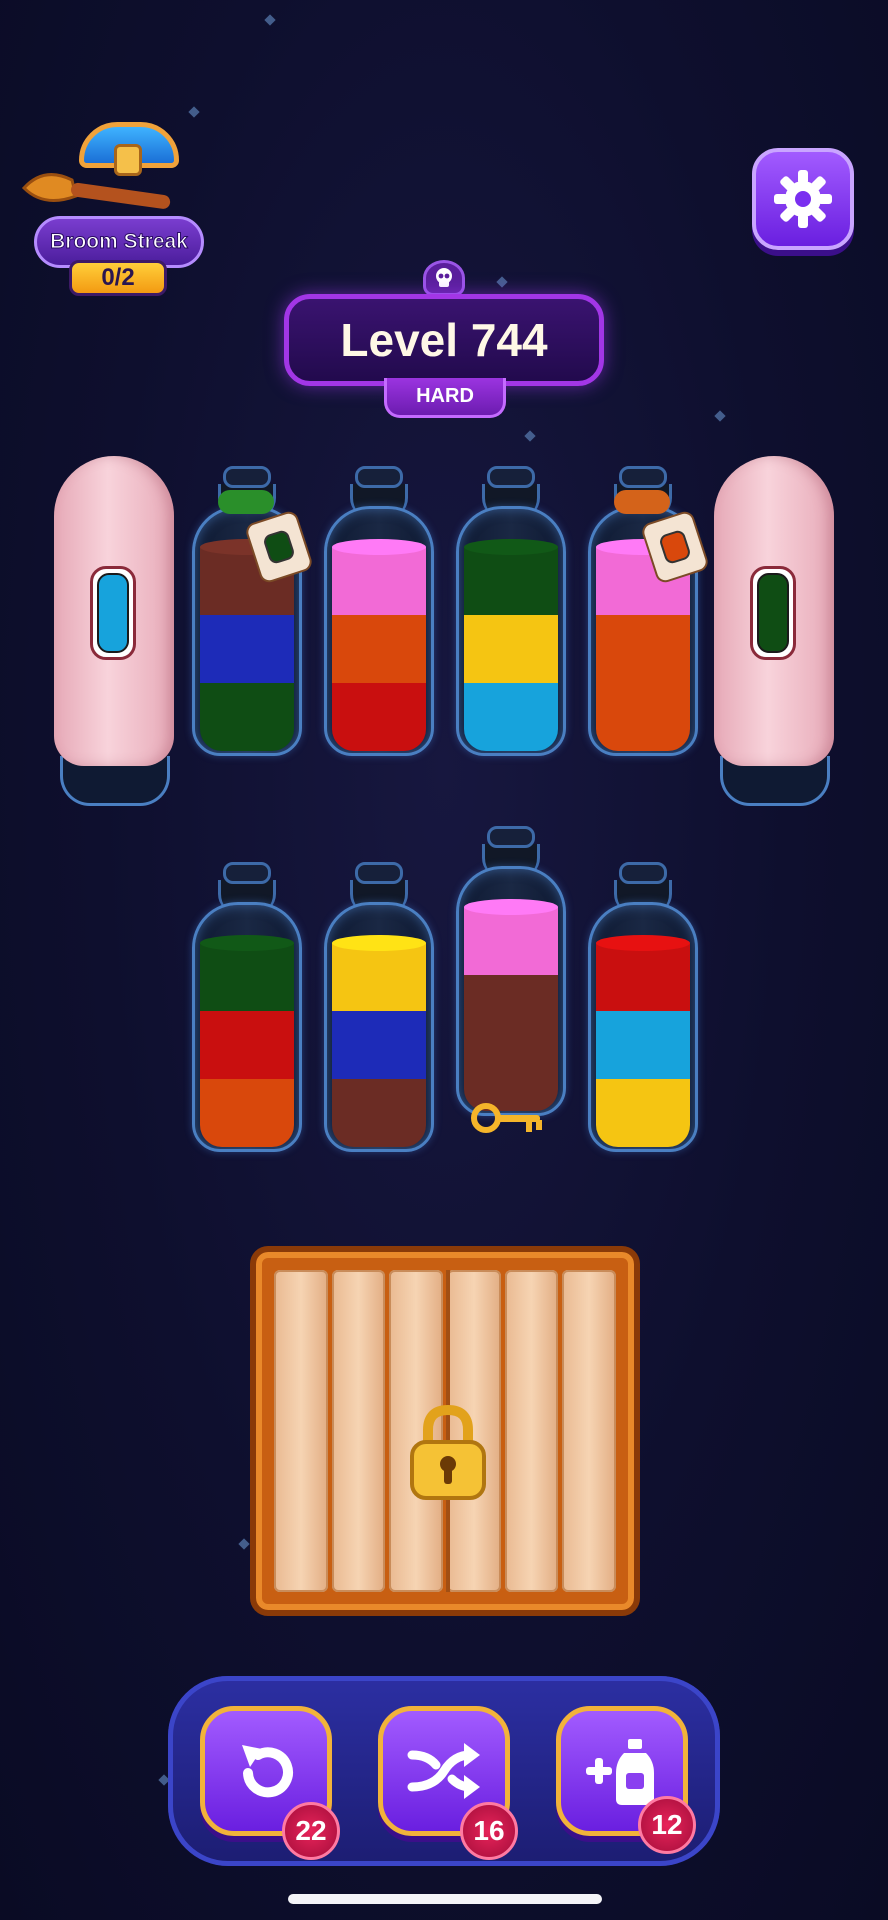 Image resolution: width=888 pixels, height=1920 pixels. I want to click on undo-icon, so click(267, 1771).